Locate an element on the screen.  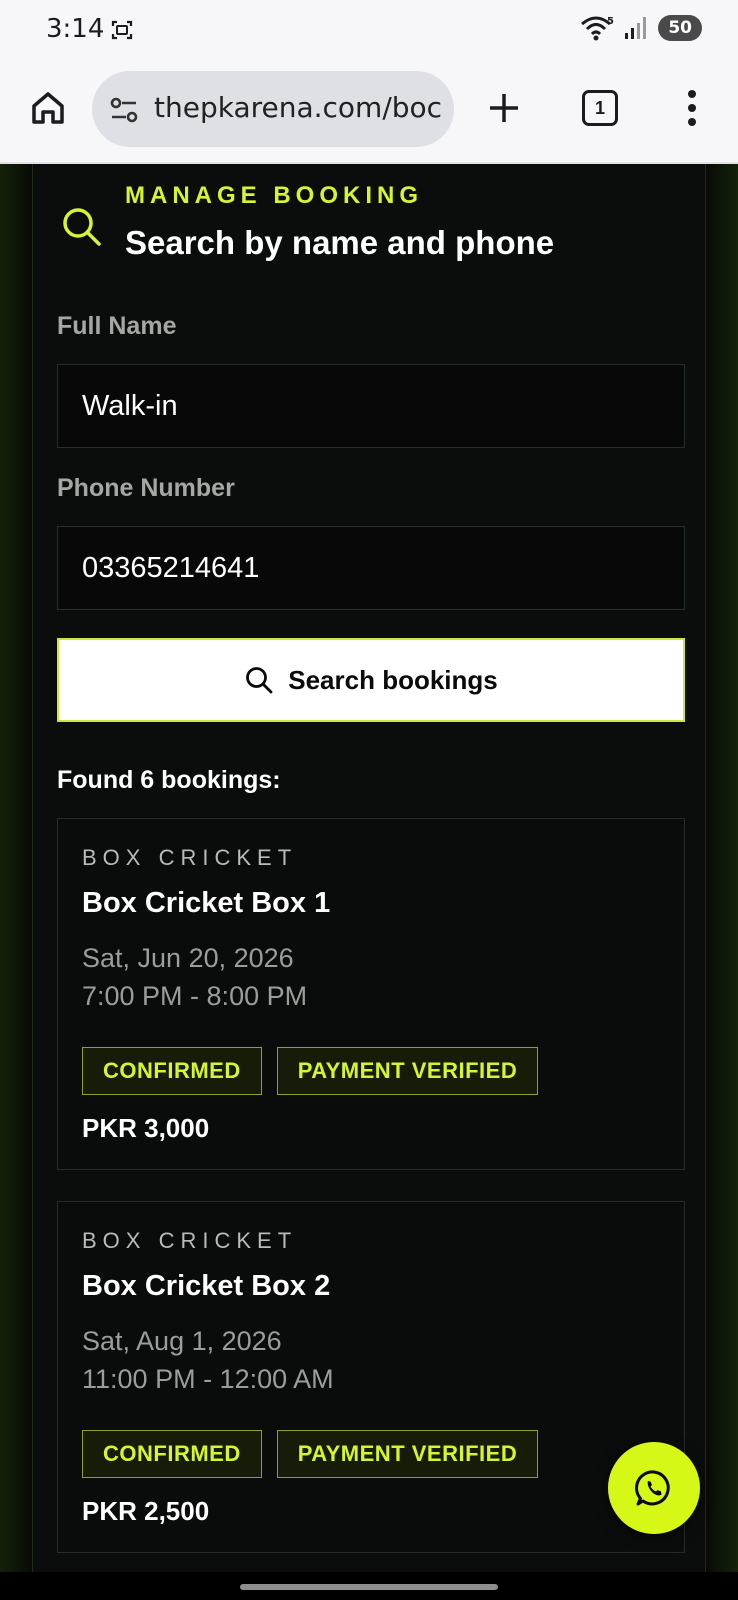
system-navigation-bar is located at coordinates (369, 1586).